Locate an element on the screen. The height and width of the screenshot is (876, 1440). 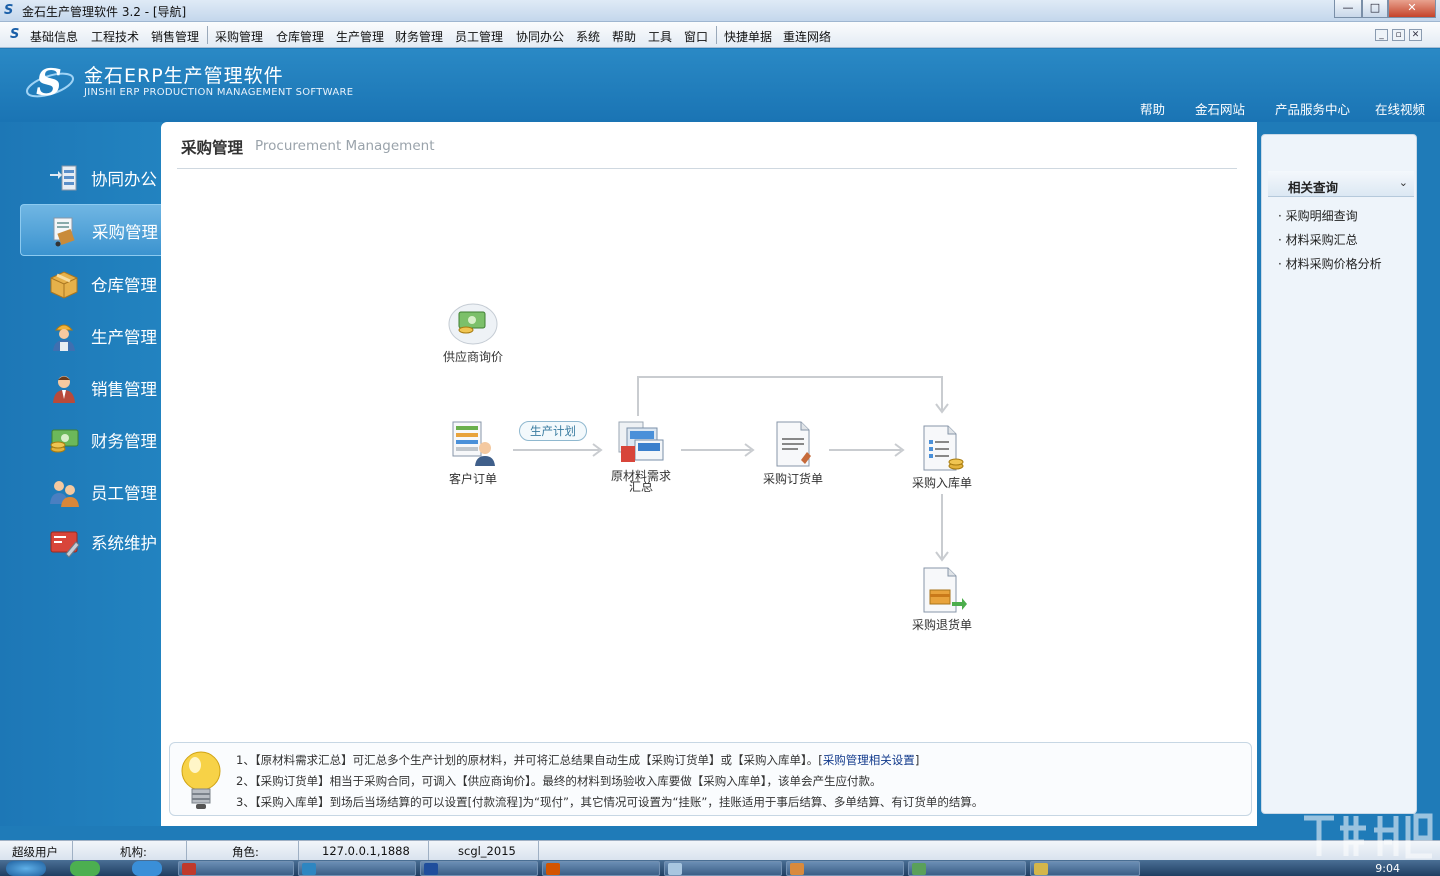
right-panel: 相关查询 ⌄ · 采购明细查询 · 材料采购汇总 · 材料采购价格分析 is located at coordinates (1348, 474).